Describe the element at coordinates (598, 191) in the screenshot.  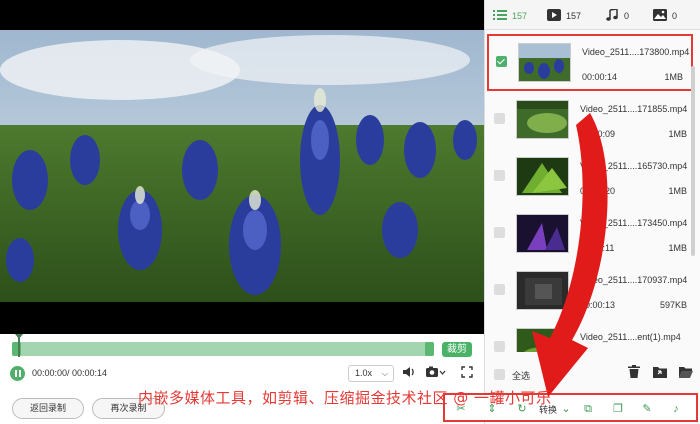
I see `item-duration: 00:00:20` at that location.